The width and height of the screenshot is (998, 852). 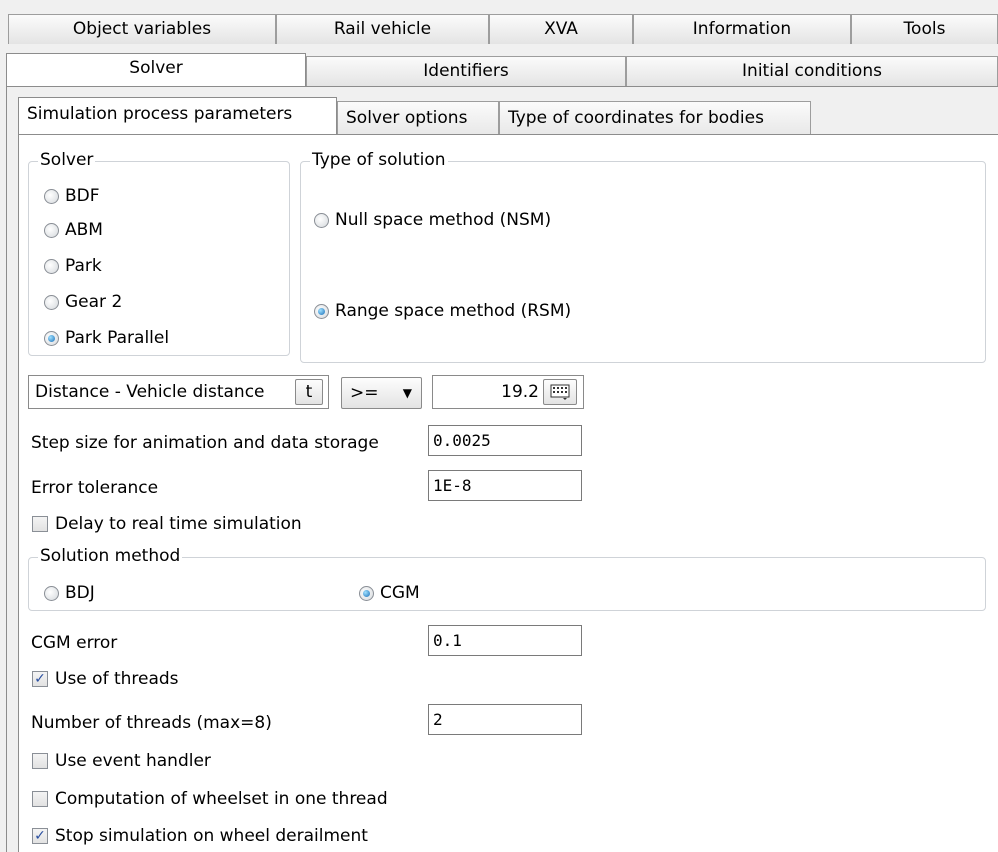 What do you see at coordinates (94, 302) in the screenshot?
I see `radio-label: Gear 2` at bounding box center [94, 302].